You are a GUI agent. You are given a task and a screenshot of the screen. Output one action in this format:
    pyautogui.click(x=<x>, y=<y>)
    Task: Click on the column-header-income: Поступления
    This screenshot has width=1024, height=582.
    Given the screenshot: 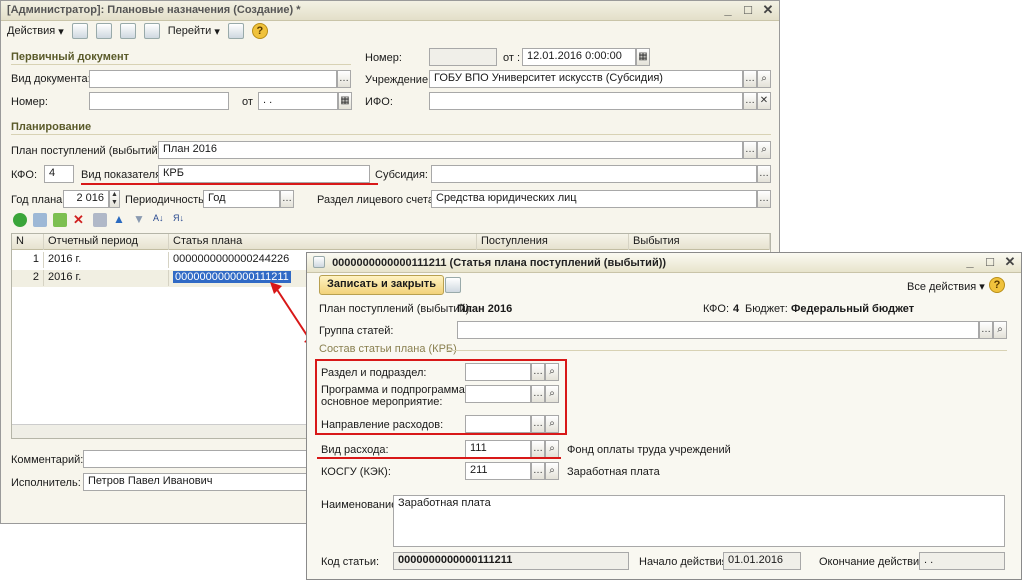 What is the action you would take?
    pyautogui.click(x=553, y=242)
    